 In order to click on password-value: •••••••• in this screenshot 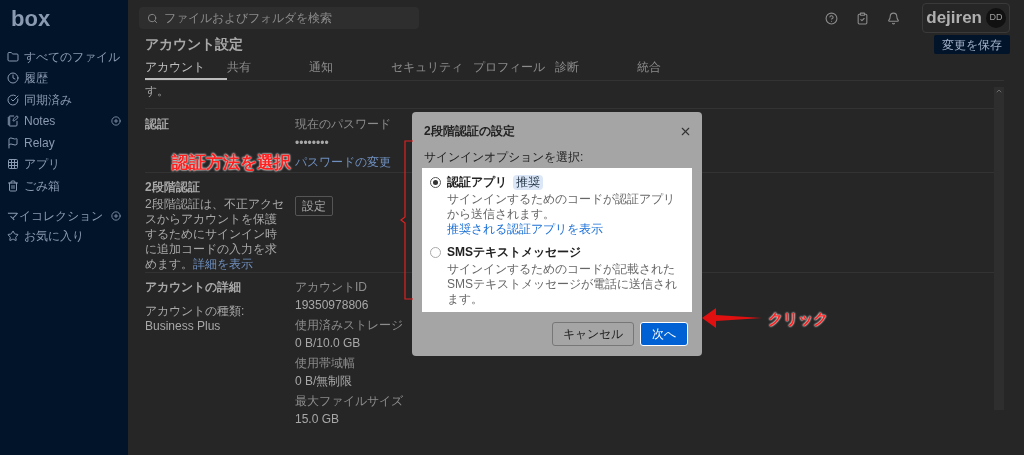, I will do `click(312, 143)`.